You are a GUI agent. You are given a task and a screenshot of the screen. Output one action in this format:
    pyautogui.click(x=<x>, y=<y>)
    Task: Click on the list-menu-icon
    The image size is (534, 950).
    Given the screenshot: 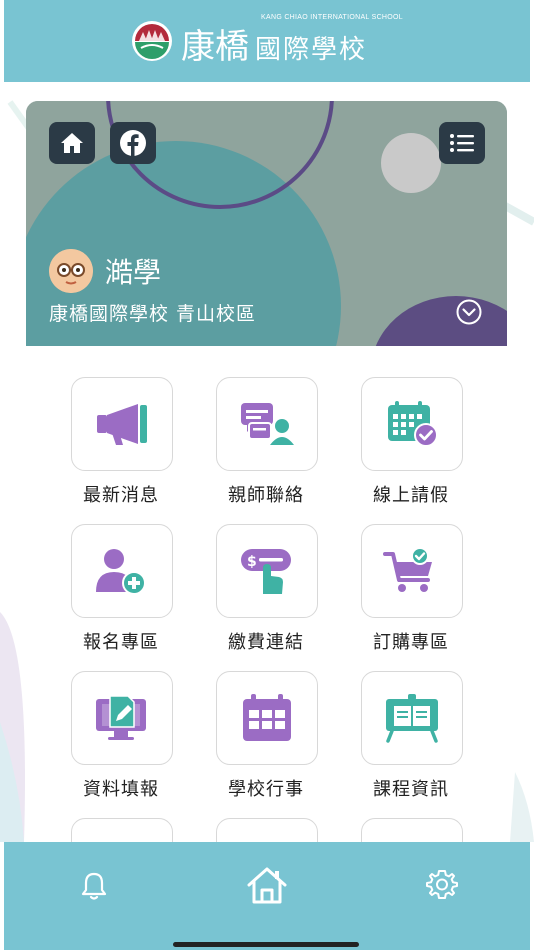 What is the action you would take?
    pyautogui.click(x=462, y=143)
    